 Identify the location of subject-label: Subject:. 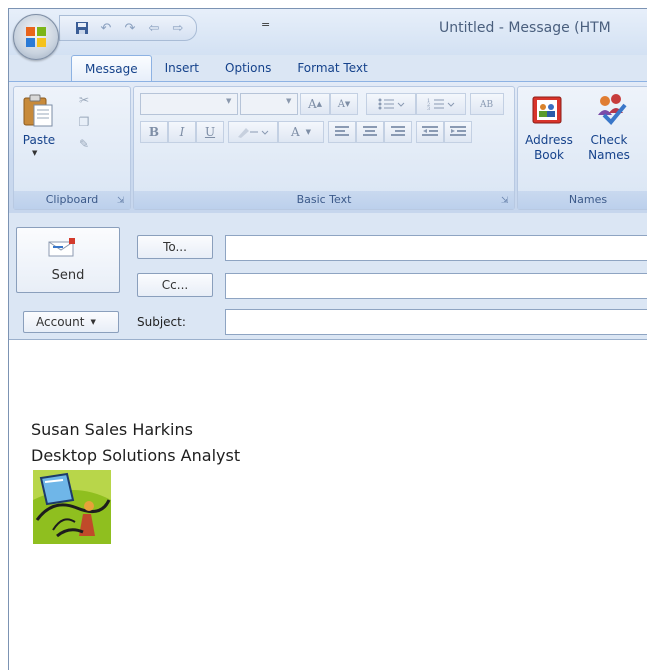
(161, 322).